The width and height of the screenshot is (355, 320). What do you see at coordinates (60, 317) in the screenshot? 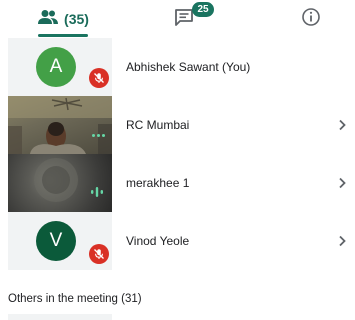
I see `participant-tile` at bounding box center [60, 317].